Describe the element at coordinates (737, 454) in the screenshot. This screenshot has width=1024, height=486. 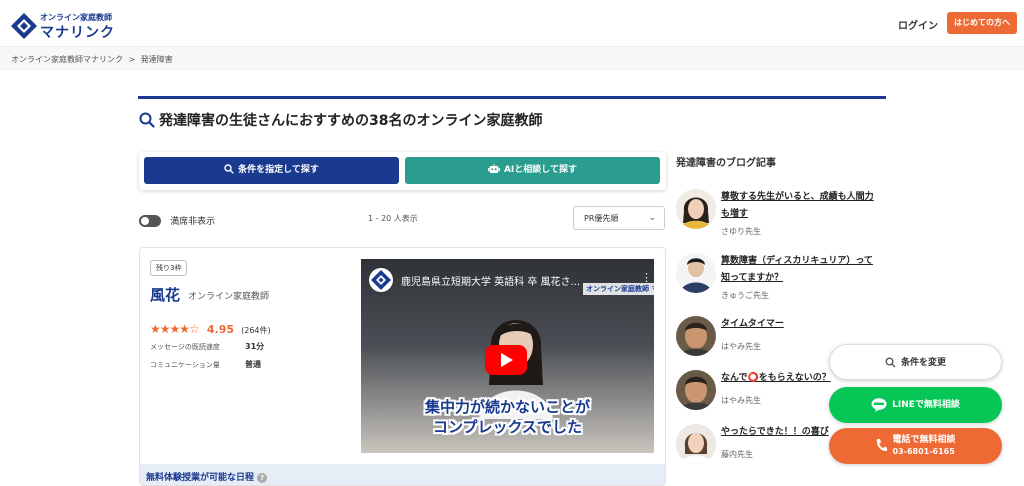
I see `blog-post-author: 藤内先生` at that location.